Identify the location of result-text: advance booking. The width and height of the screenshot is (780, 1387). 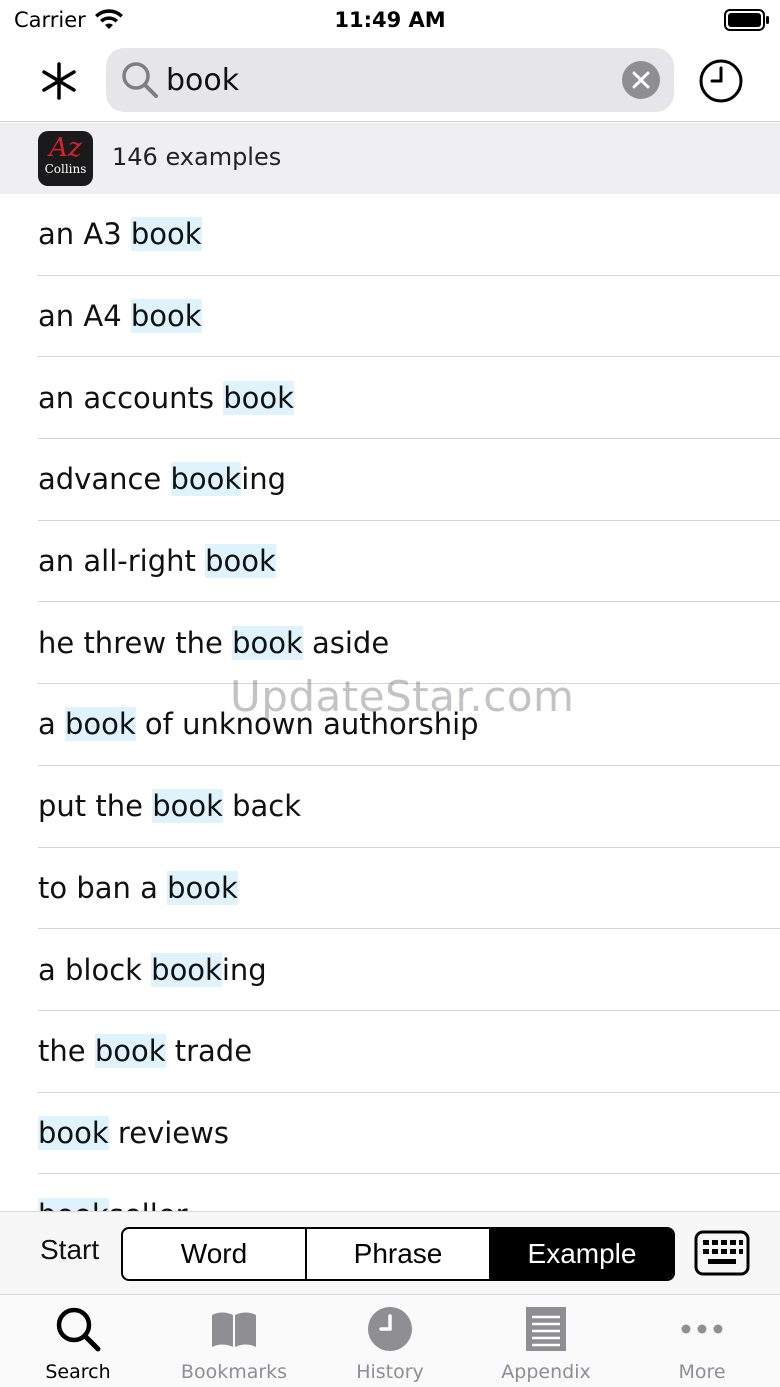
(162, 479).